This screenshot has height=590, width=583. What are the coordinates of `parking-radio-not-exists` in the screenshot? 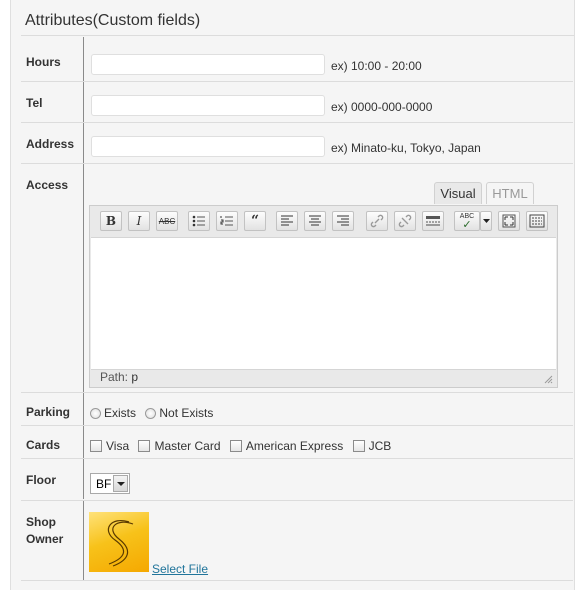 It's located at (151, 413).